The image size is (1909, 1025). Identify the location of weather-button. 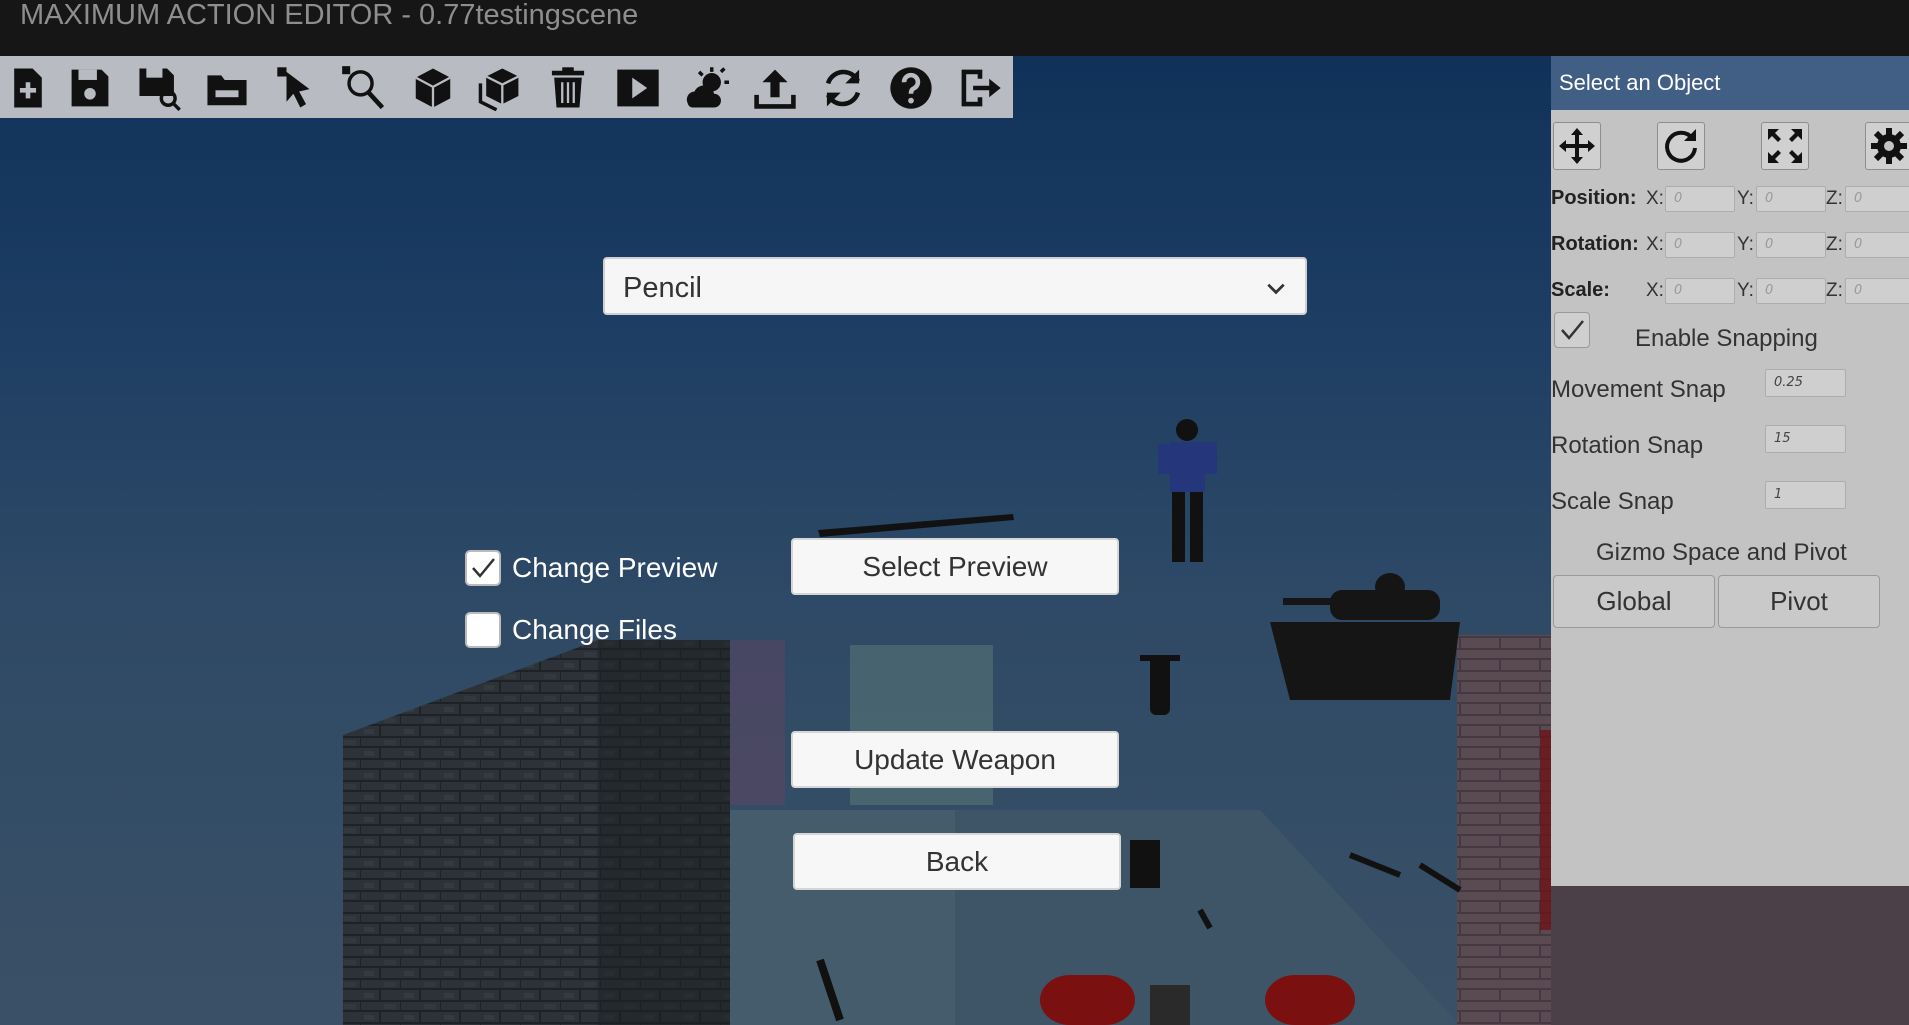
(706, 88).